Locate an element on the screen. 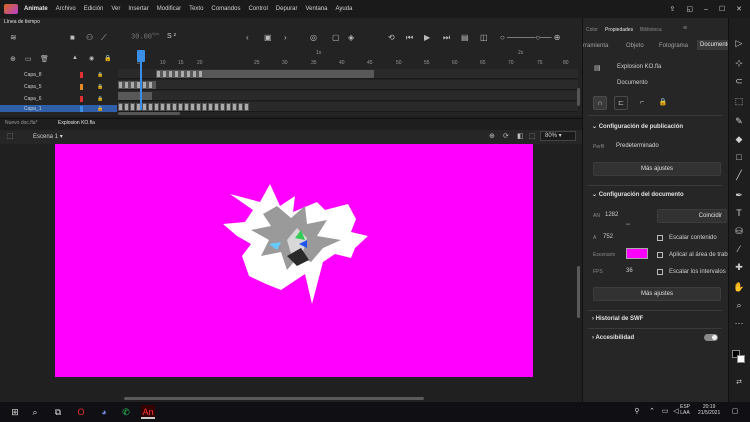 The image size is (750, 422). clock: 20:19 21/5/2021 is located at coordinates (709, 410).